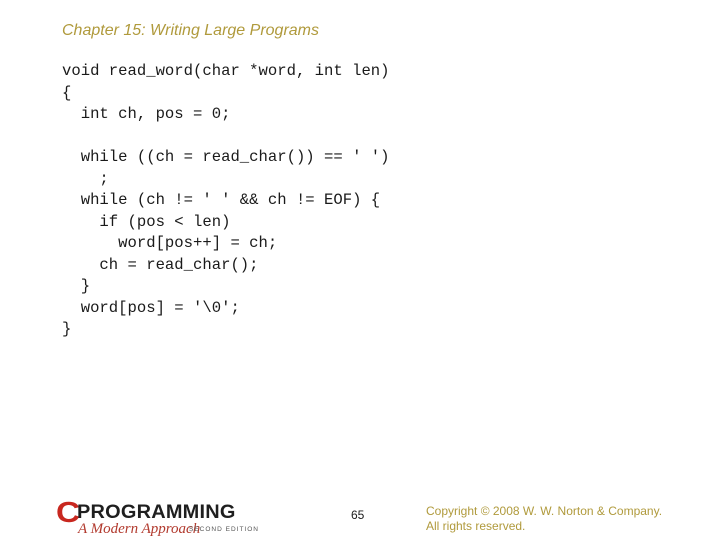 The image size is (720, 540). I want to click on copyright-line: Copyright © 2008 W. W. Norton & Company., so click(544, 511).